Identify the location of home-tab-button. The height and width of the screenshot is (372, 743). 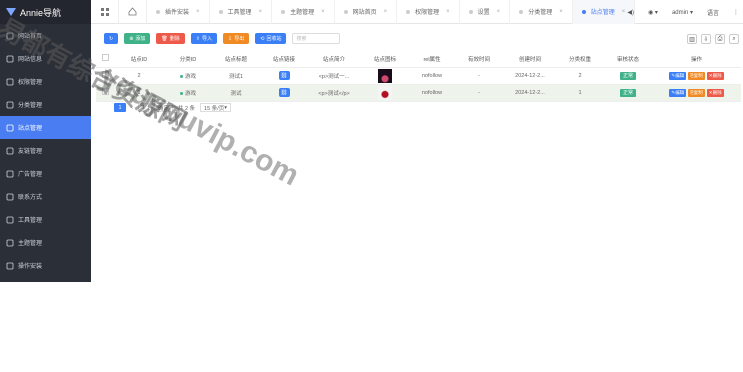
(133, 12).